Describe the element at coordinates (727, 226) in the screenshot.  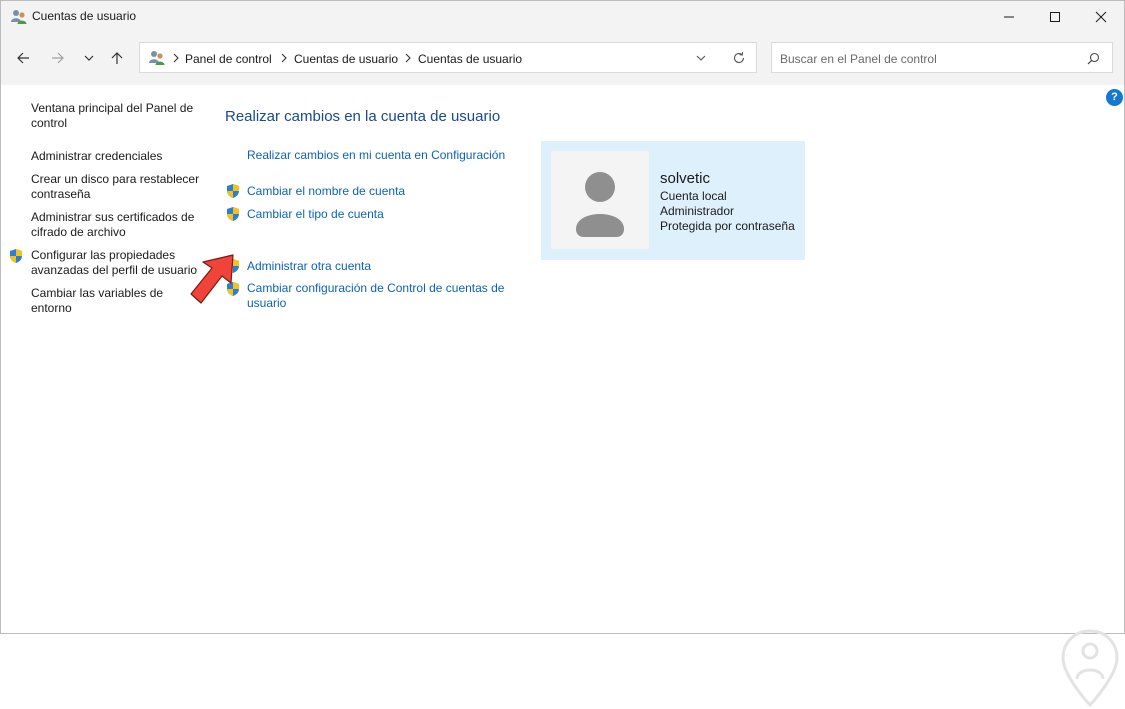
I see `account-password-status: Protegida por contraseña` at that location.